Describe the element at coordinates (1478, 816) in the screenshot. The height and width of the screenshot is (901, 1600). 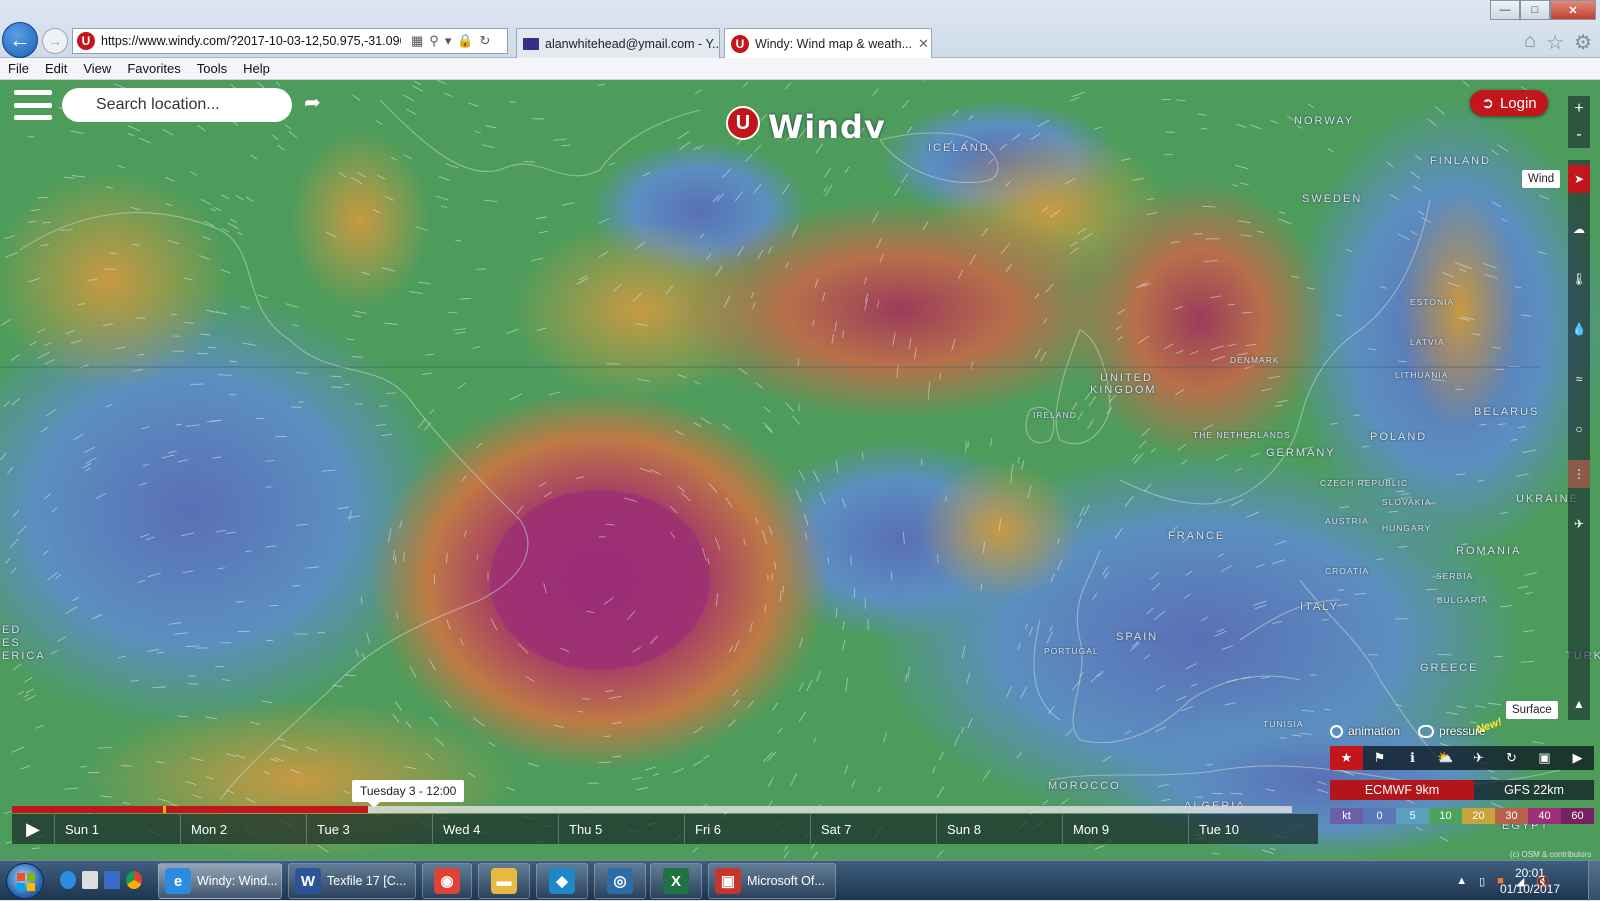
I see `scale-value: 20` at that location.